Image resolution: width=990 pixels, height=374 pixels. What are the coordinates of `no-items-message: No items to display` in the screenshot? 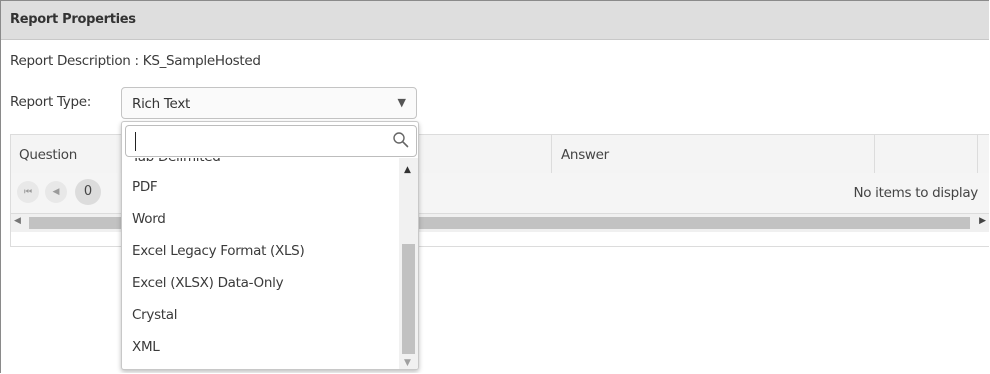 It's located at (915, 193).